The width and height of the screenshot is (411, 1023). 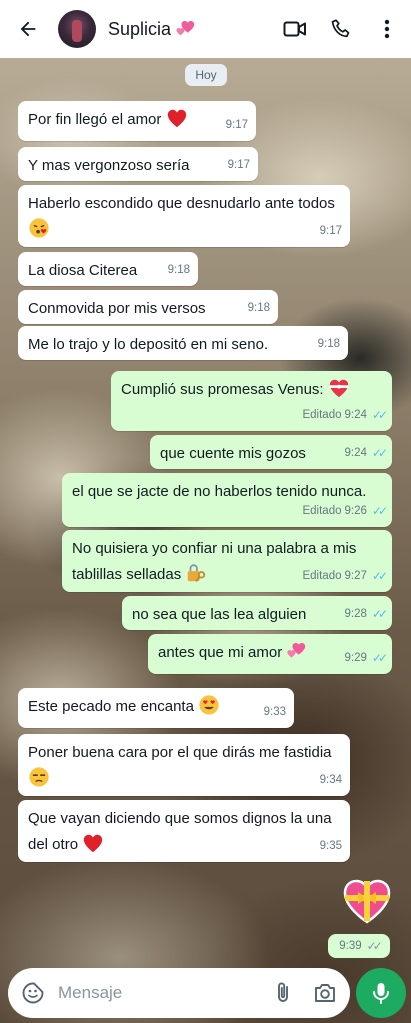 I want to click on message-text: Conmovida por mis versos, so click(x=117, y=308).